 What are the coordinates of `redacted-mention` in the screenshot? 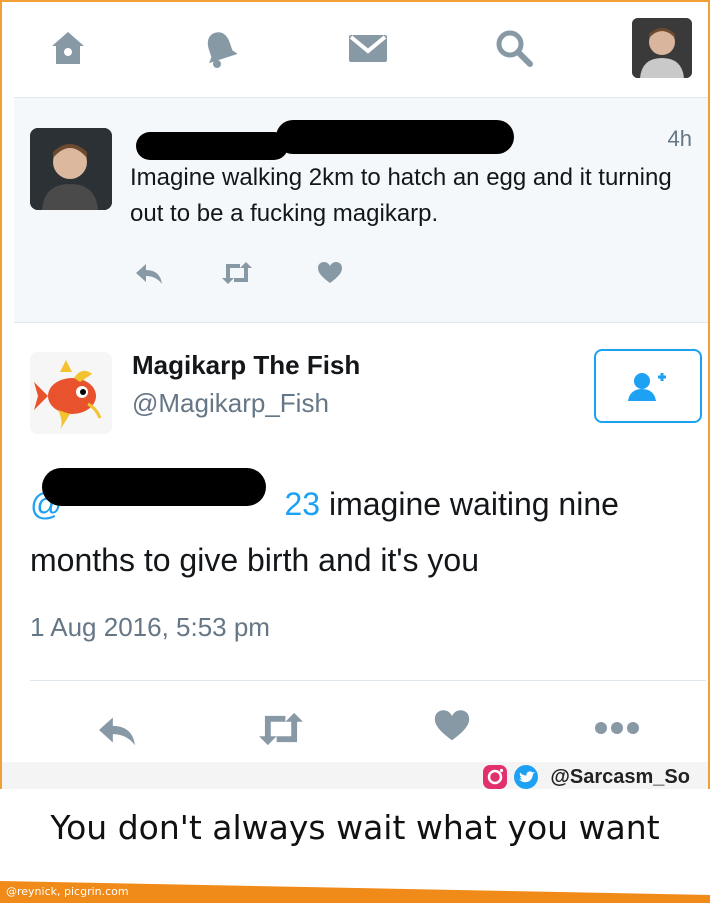 It's located at (154, 487).